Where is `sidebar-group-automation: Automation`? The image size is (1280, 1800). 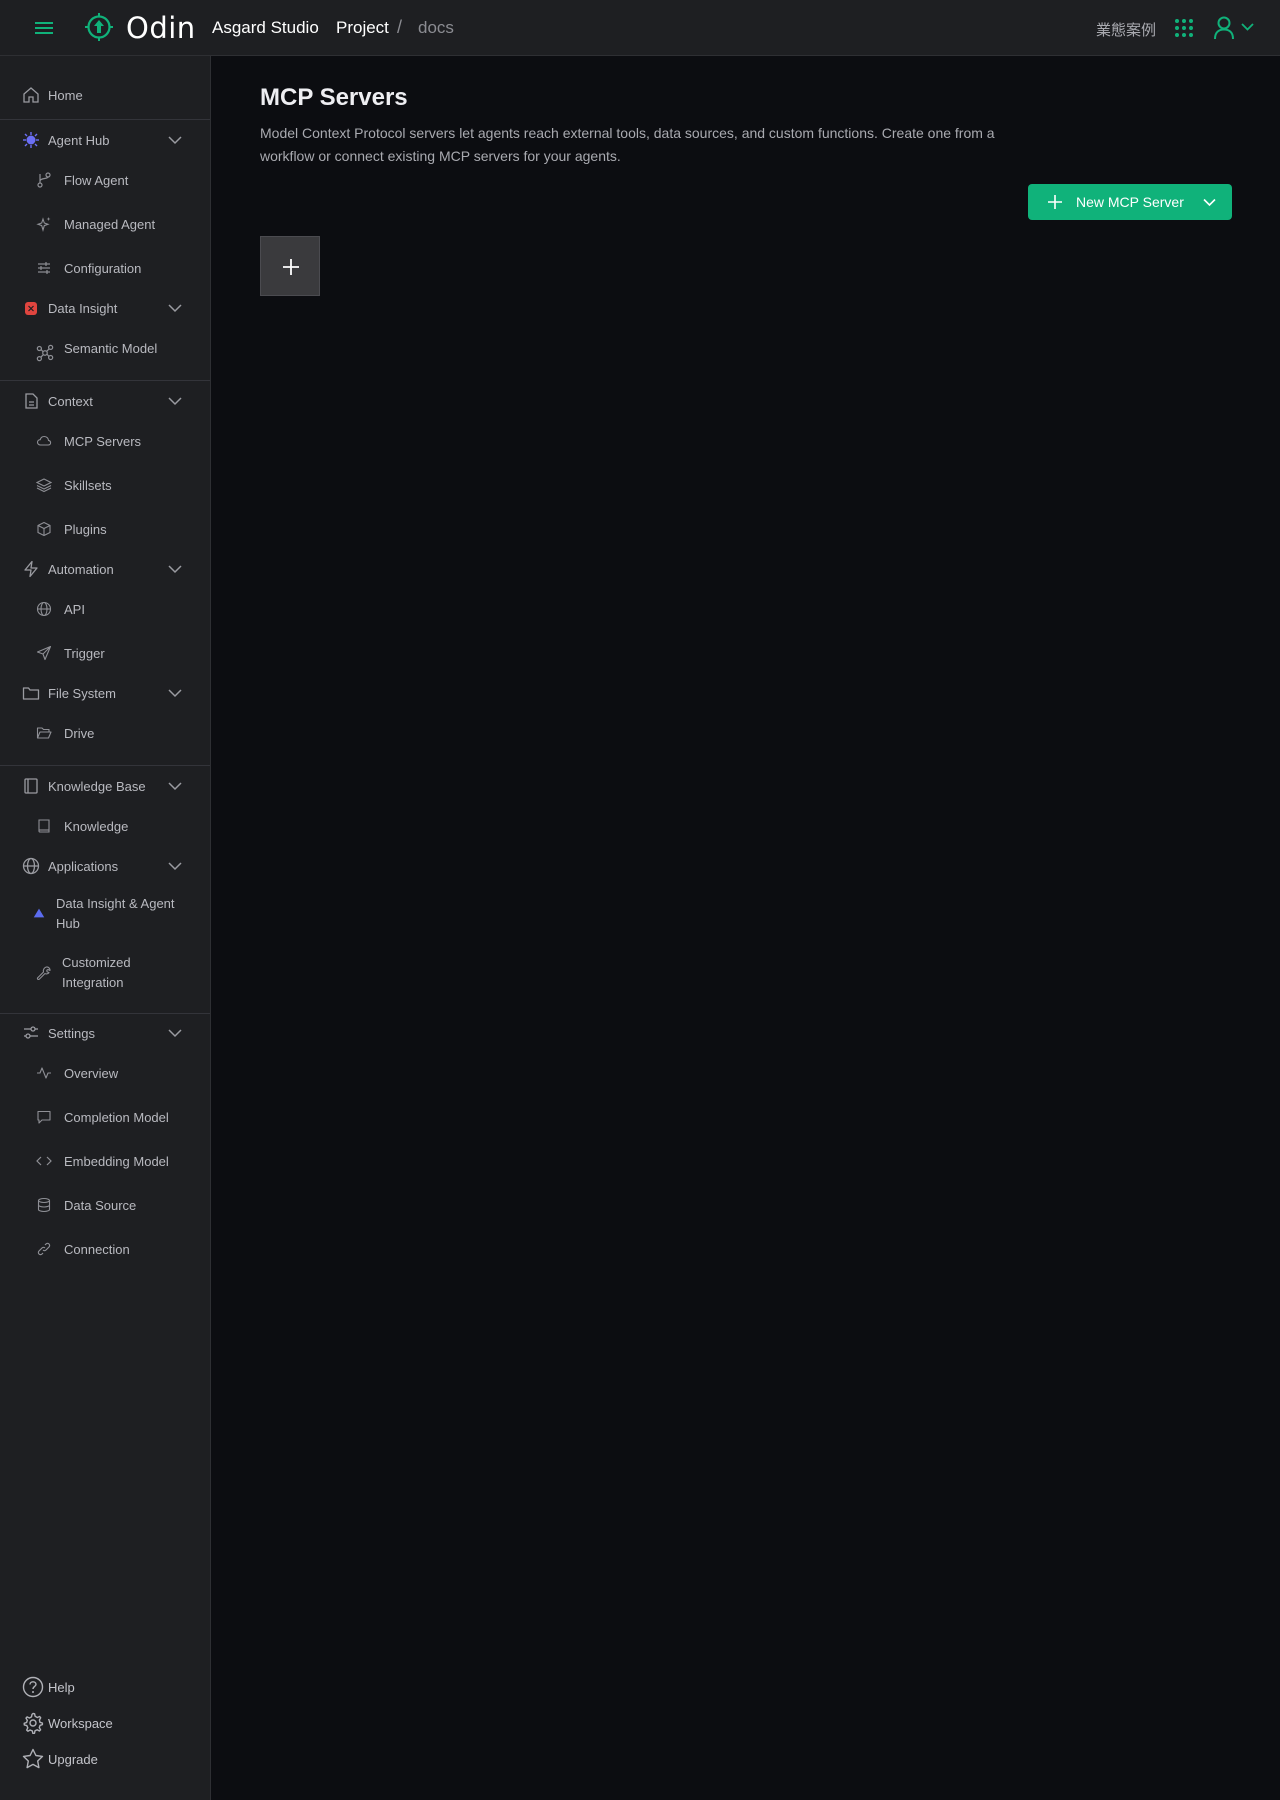
sidebar-group-automation: Automation is located at coordinates (105, 569).